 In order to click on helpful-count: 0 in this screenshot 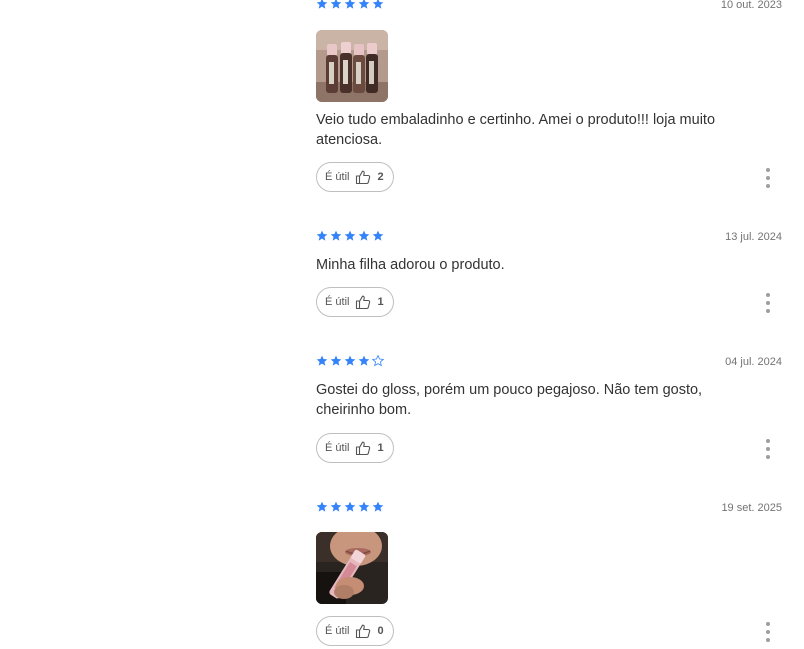, I will do `click(380, 631)`.